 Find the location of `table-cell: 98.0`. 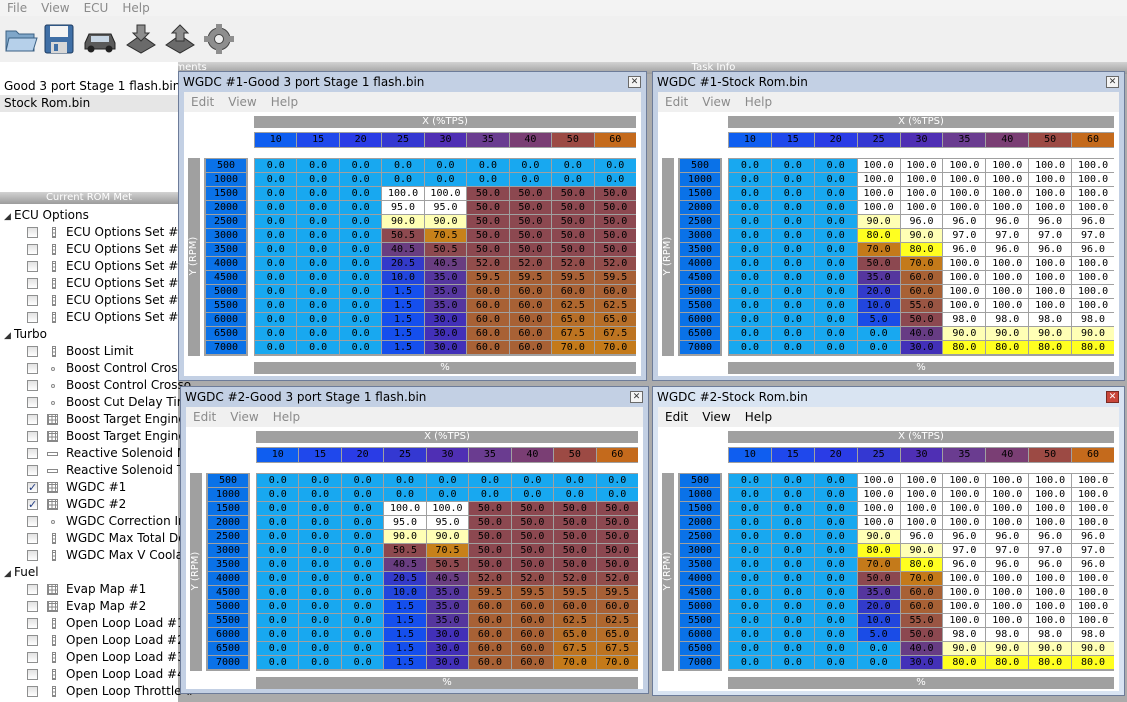

table-cell: 98.0 is located at coordinates (964, 634).